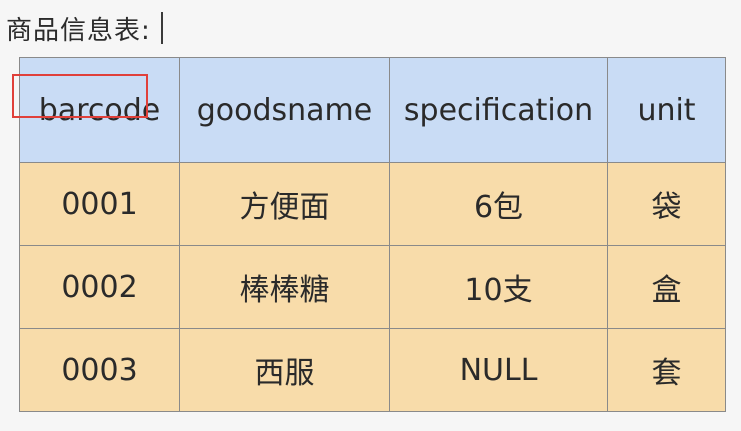  I want to click on cell-unit: 袋, so click(666, 204).